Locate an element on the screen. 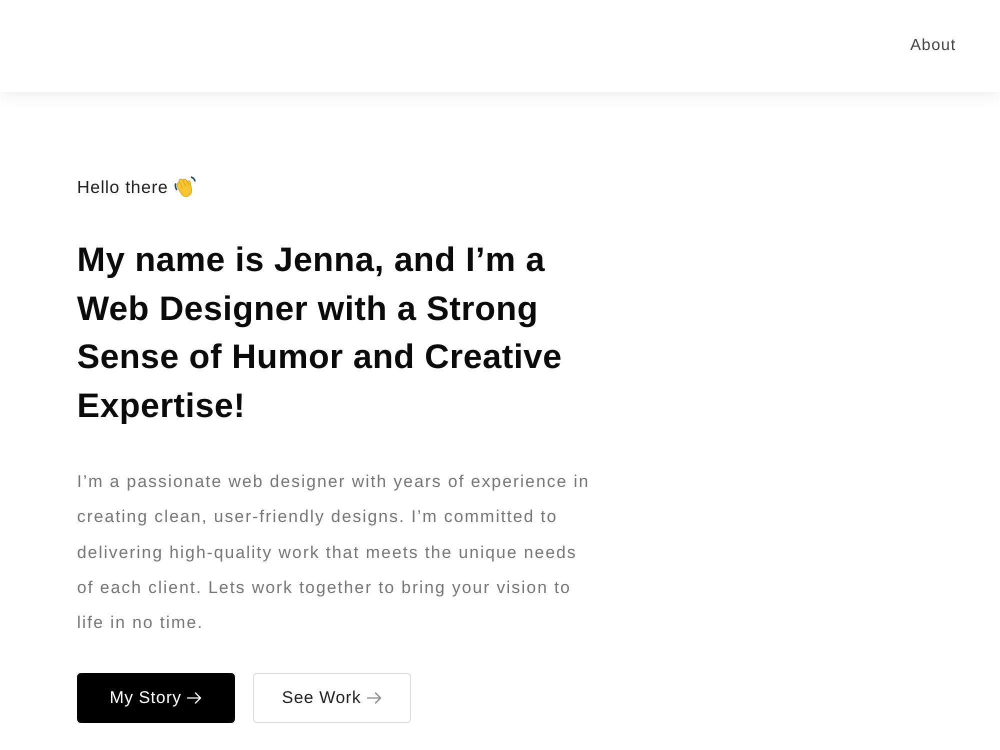  hero-description: I’m a passionate web designer with years of experience in creating clean, user-friendly designs. I’m committed to delivering high-quality work that meets the unique needs of each client. Lets work together to bring your vision to life in no time. is located at coordinates (334, 552).